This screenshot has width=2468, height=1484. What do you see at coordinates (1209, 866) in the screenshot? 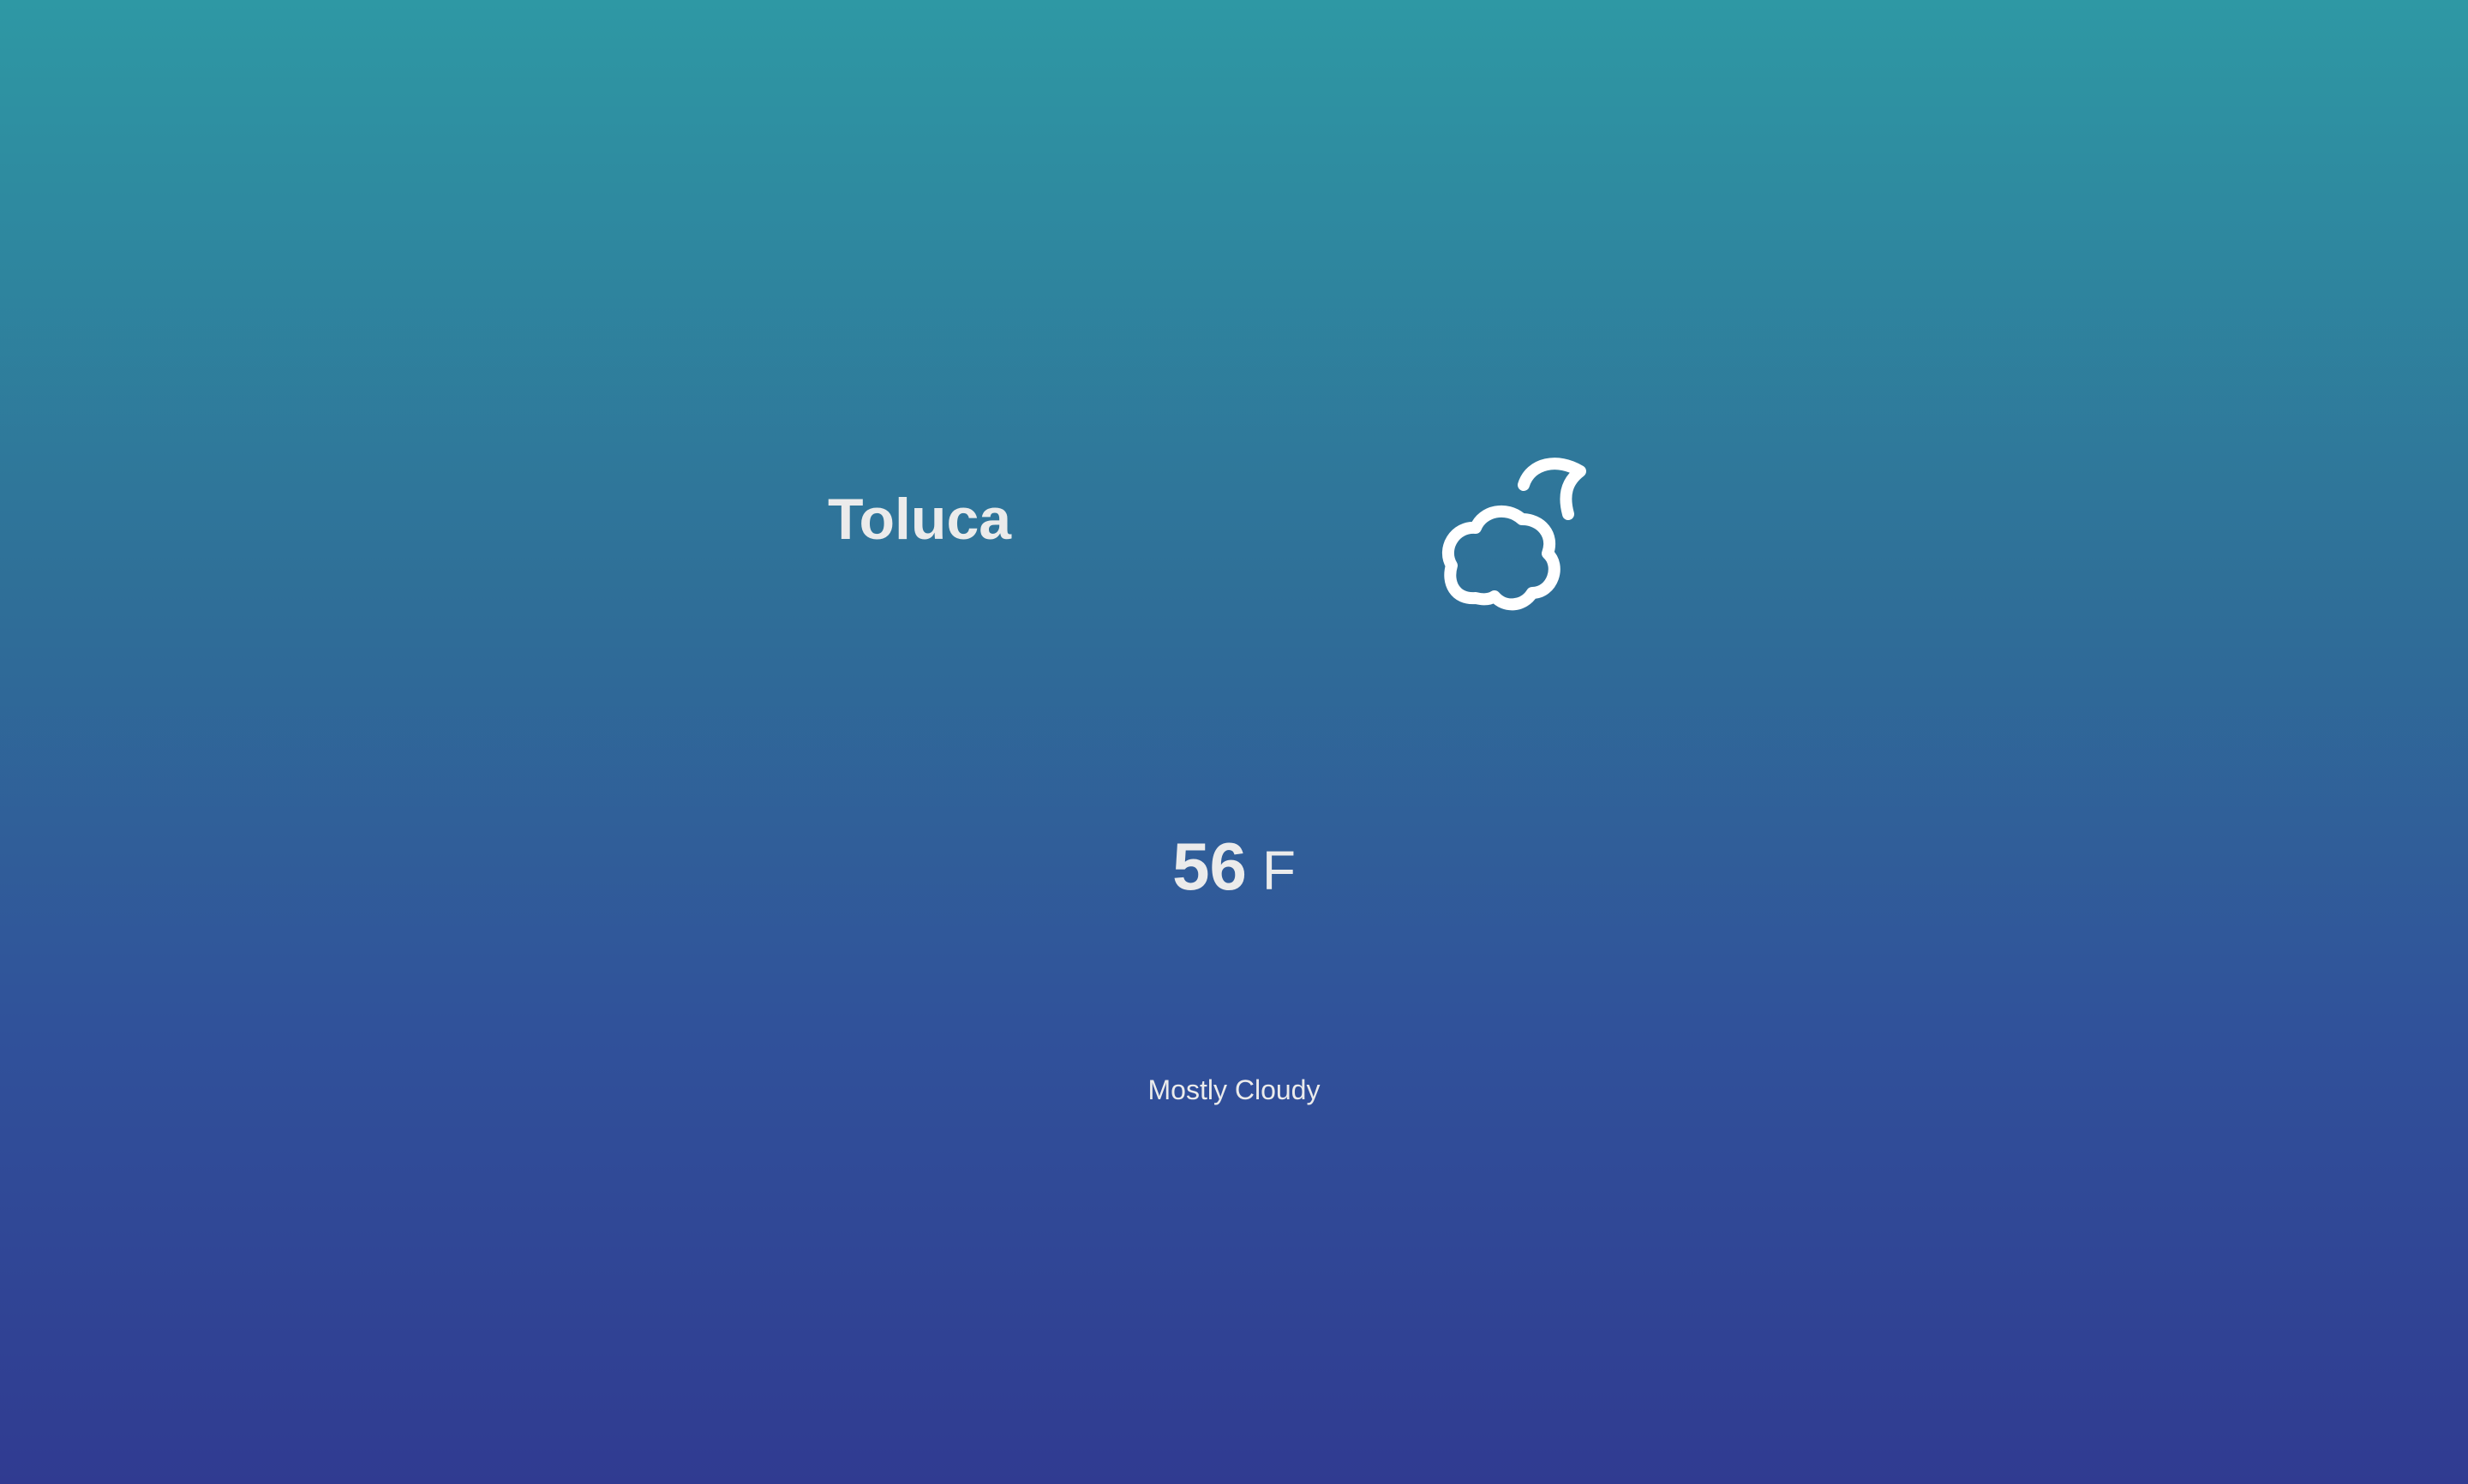
I see `temperature-value: 56` at bounding box center [1209, 866].